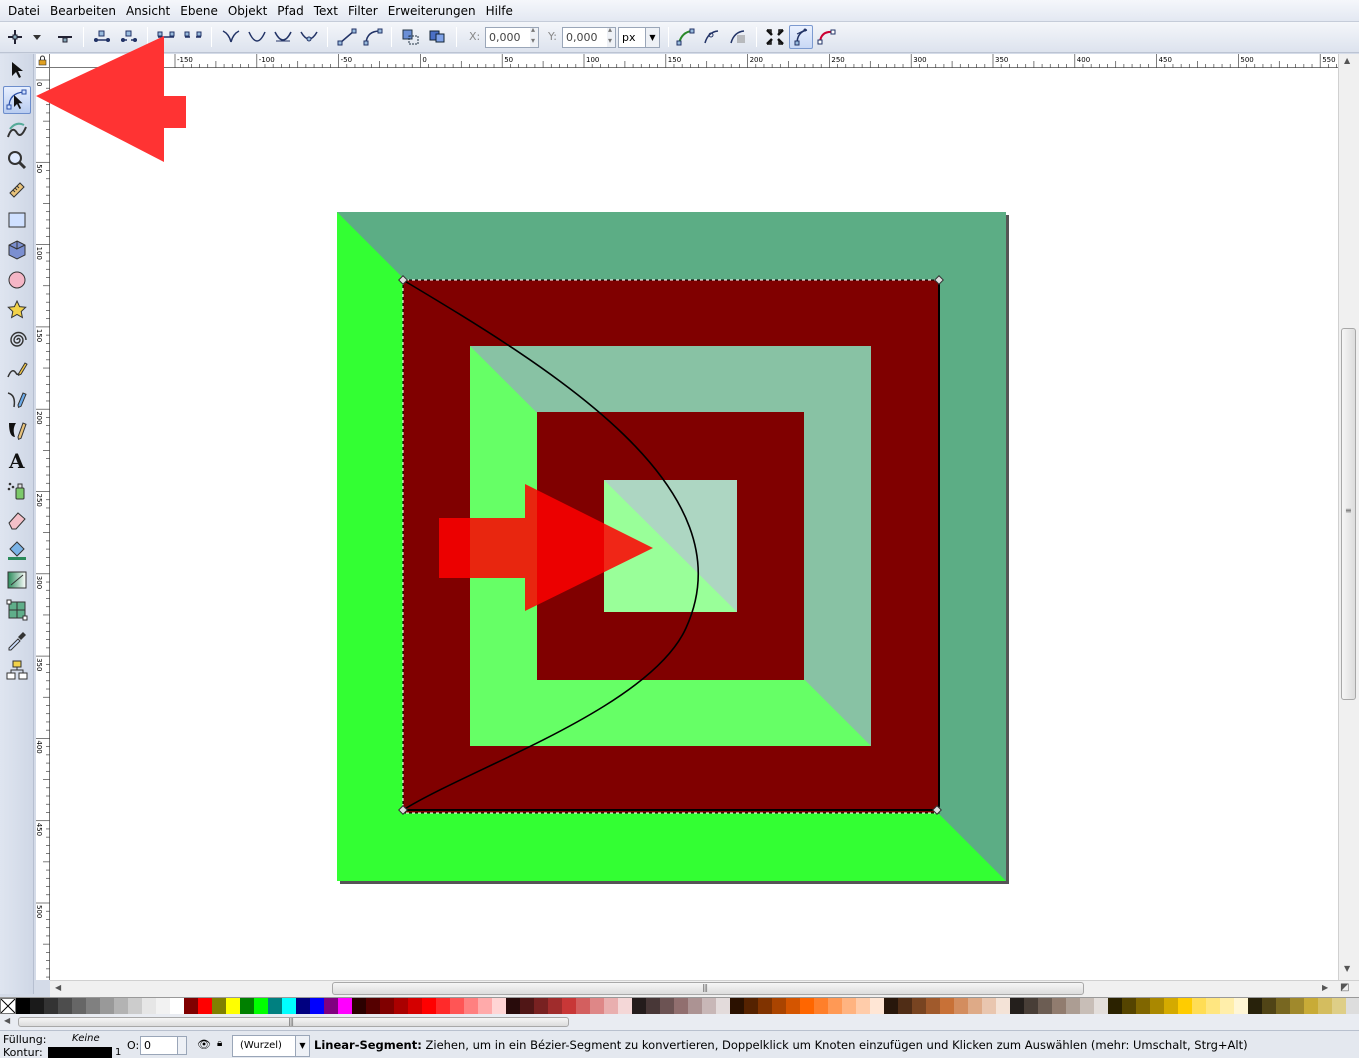 The height and width of the screenshot is (1058, 1359). I want to click on spiral-tool, so click(17, 340).